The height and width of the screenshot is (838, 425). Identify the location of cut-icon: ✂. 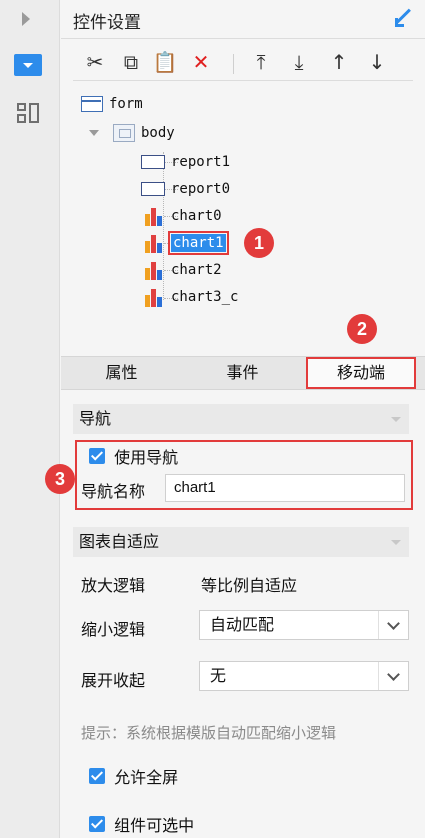
(95, 62).